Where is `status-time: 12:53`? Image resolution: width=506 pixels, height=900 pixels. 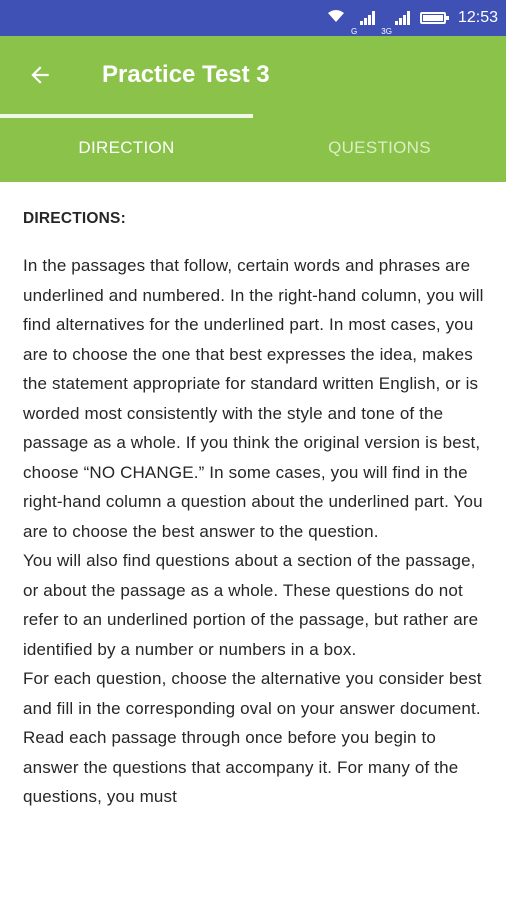 status-time: 12:53 is located at coordinates (477, 17).